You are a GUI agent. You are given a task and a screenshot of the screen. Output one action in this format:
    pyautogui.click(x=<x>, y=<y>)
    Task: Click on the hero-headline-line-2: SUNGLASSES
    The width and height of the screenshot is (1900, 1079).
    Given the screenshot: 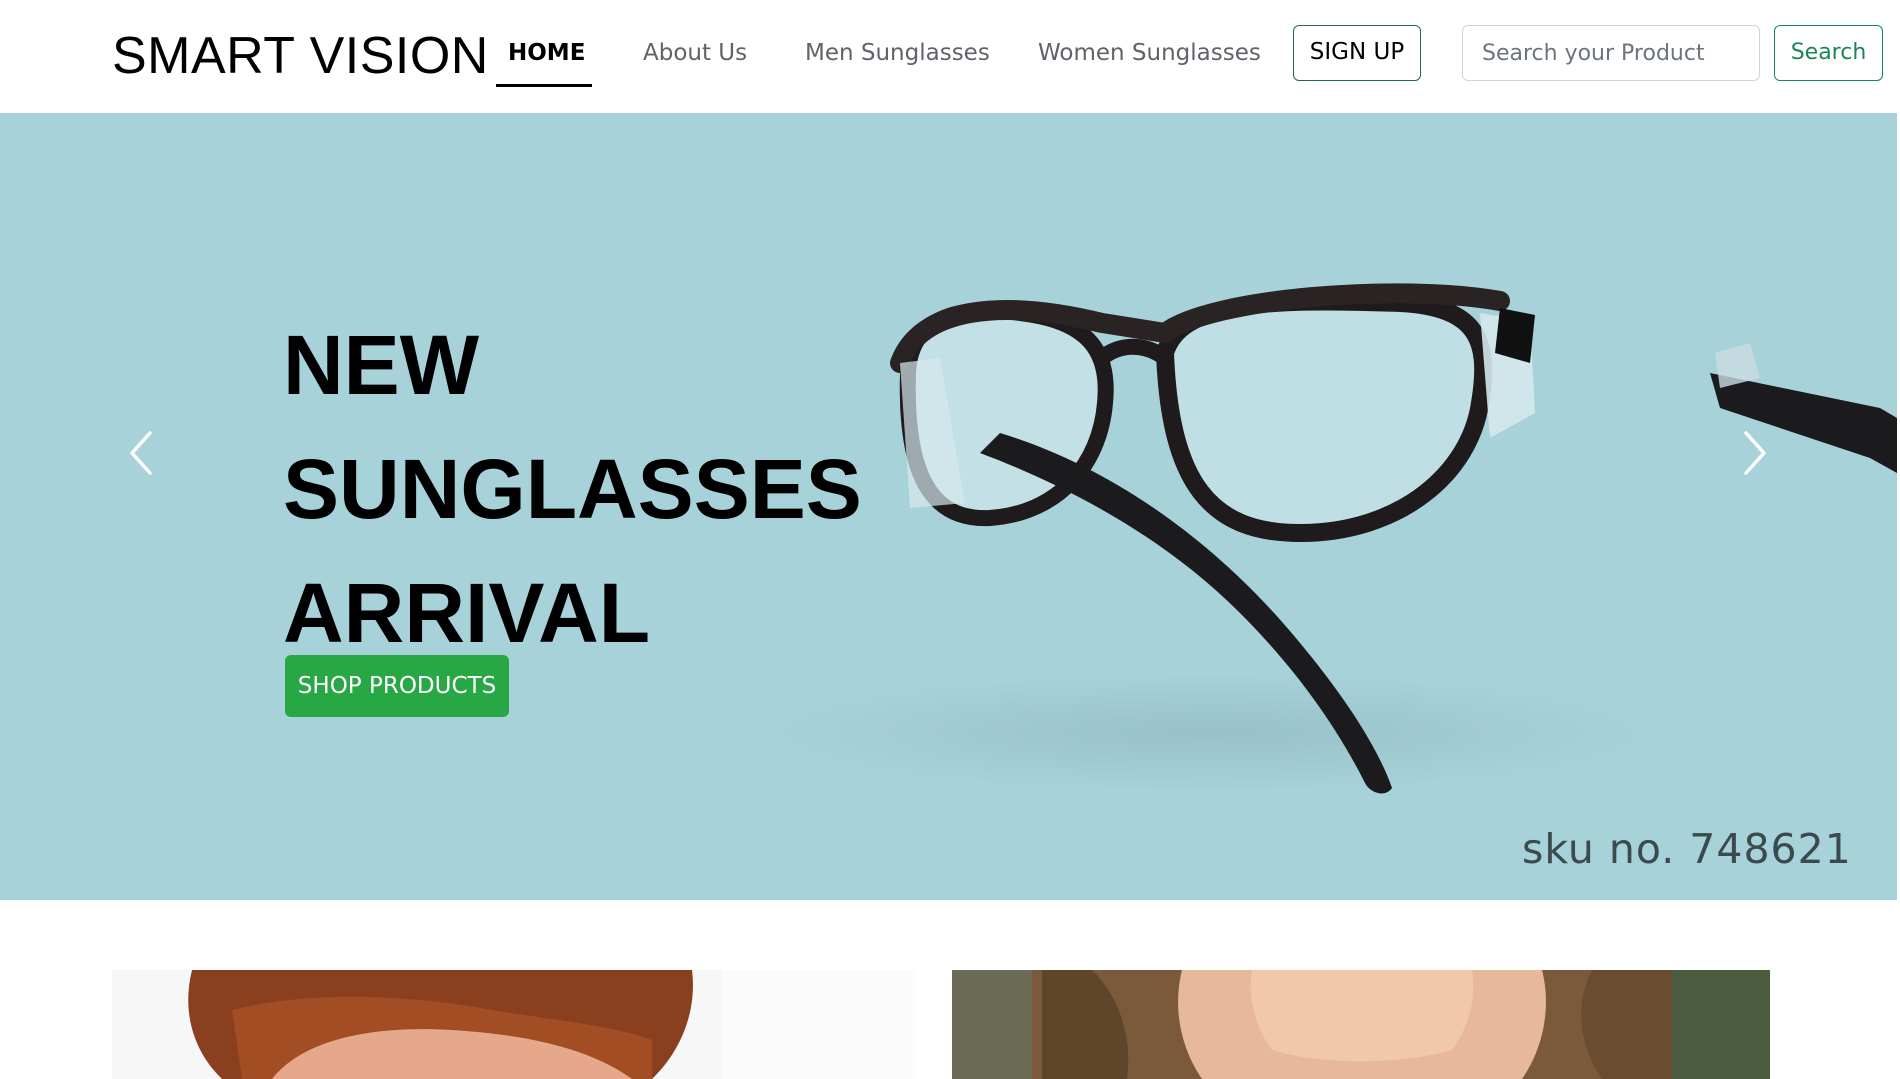 What is the action you would take?
    pyautogui.click(x=572, y=489)
    